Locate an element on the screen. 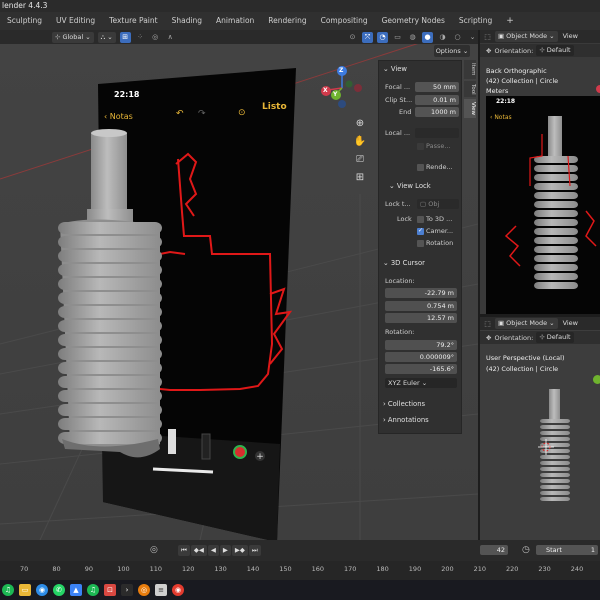  chrome-icon-2: ◉ is located at coordinates (178, 590).